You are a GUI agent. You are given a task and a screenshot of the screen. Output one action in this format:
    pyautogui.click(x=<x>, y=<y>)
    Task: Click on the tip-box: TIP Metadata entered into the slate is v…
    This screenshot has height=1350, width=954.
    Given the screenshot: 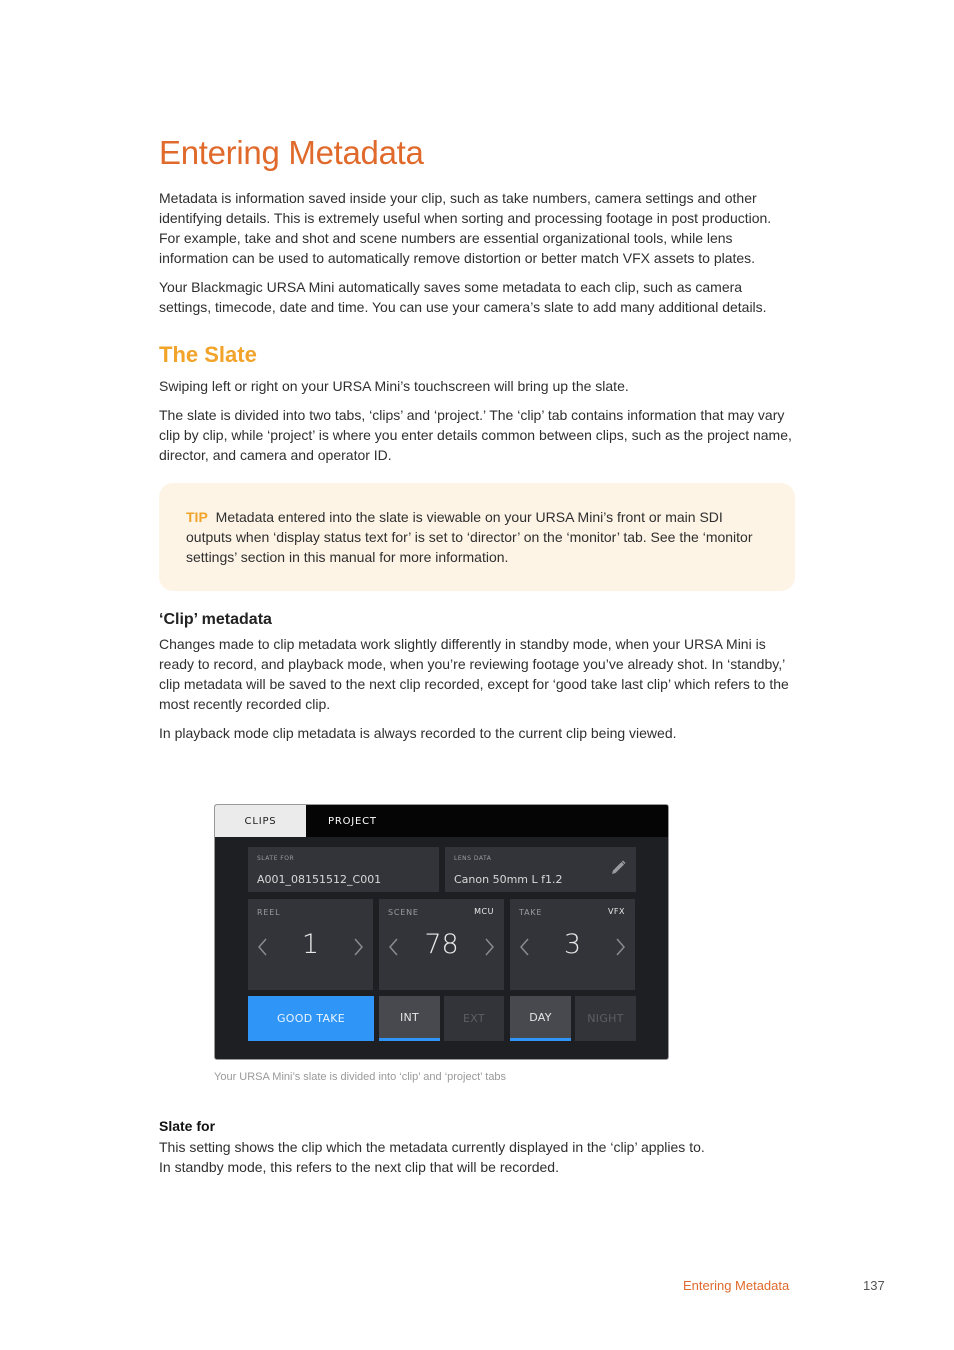 What is the action you would take?
    pyautogui.click(x=477, y=537)
    